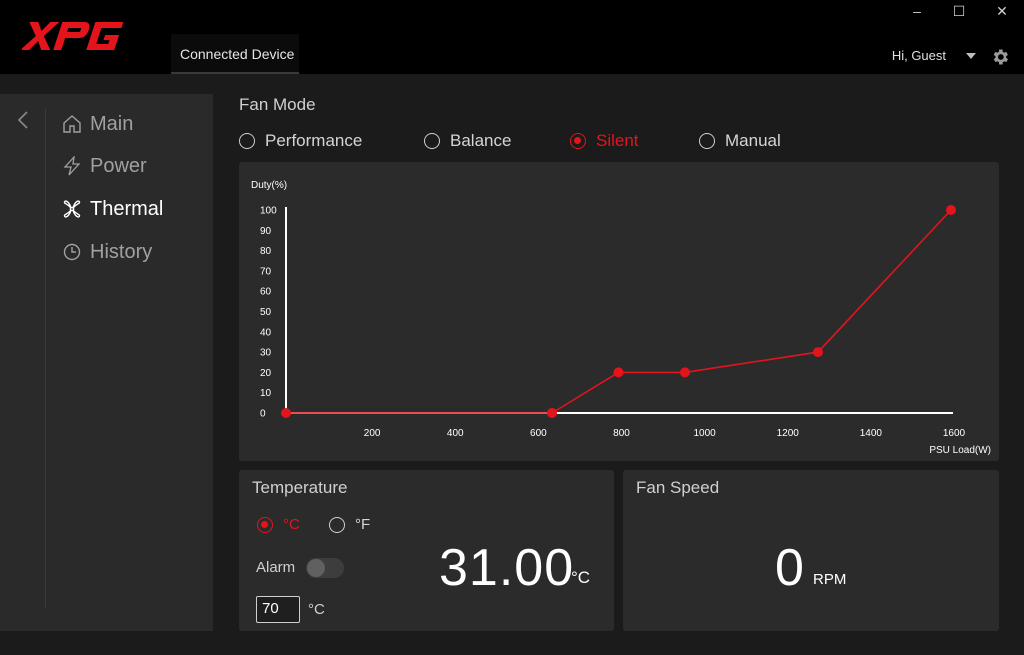 This screenshot has width=1024, height=655. I want to click on y-tick-label: 30, so click(266, 353).